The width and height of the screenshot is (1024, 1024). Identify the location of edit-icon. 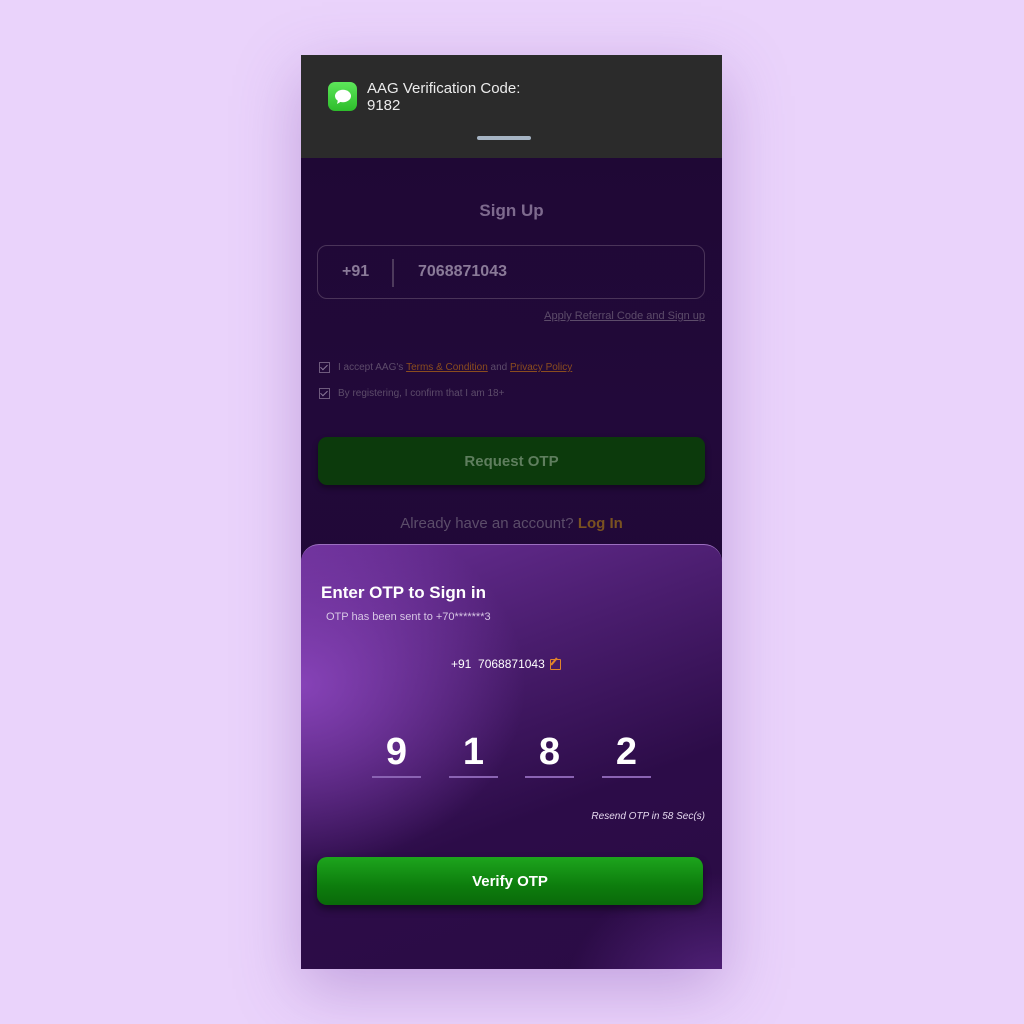
(555, 664).